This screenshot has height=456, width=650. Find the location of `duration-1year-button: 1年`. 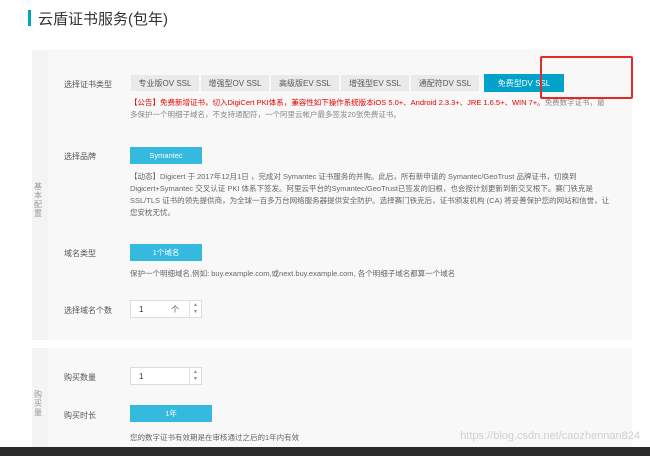

duration-1year-button: 1年 is located at coordinates (171, 413).